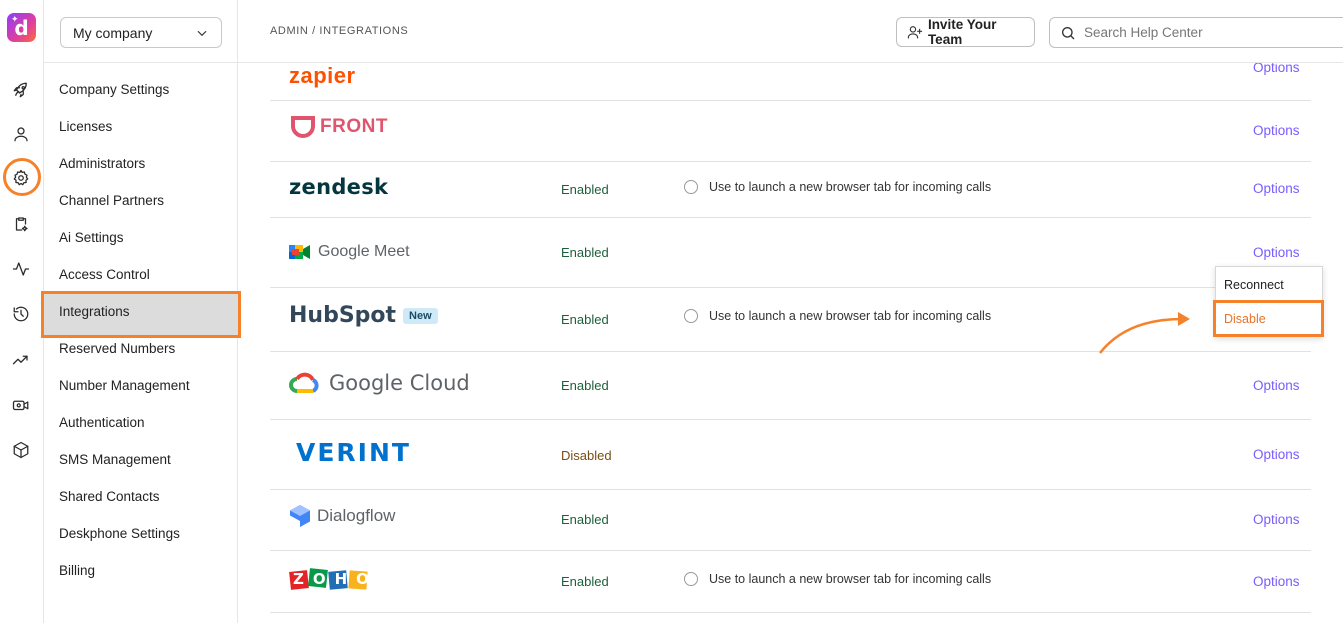 The image size is (1343, 623). What do you see at coordinates (141, 163) in the screenshot?
I see `sidebar-item-administrators: Administrators` at bounding box center [141, 163].